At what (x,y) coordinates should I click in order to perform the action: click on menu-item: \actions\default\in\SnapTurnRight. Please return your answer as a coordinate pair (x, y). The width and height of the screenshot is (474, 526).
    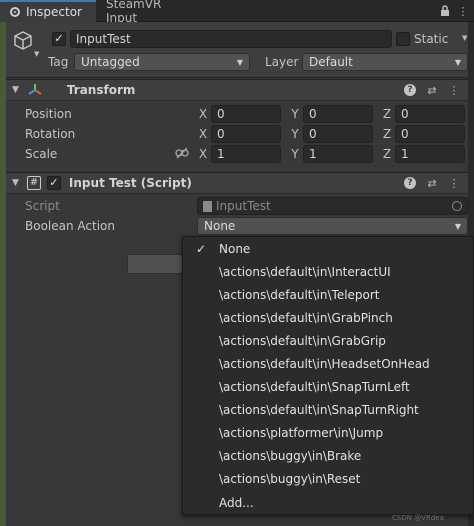
    Looking at the image, I should click on (328, 410).